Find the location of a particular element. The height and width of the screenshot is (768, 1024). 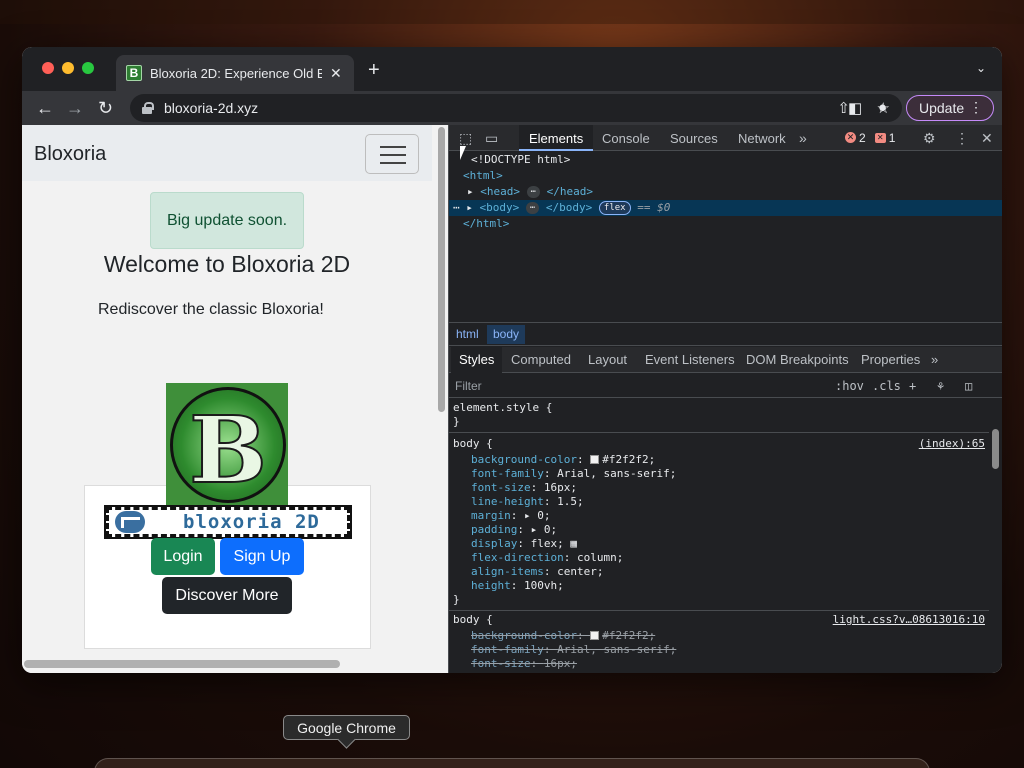

back-icon: ← is located at coordinates (45, 108).